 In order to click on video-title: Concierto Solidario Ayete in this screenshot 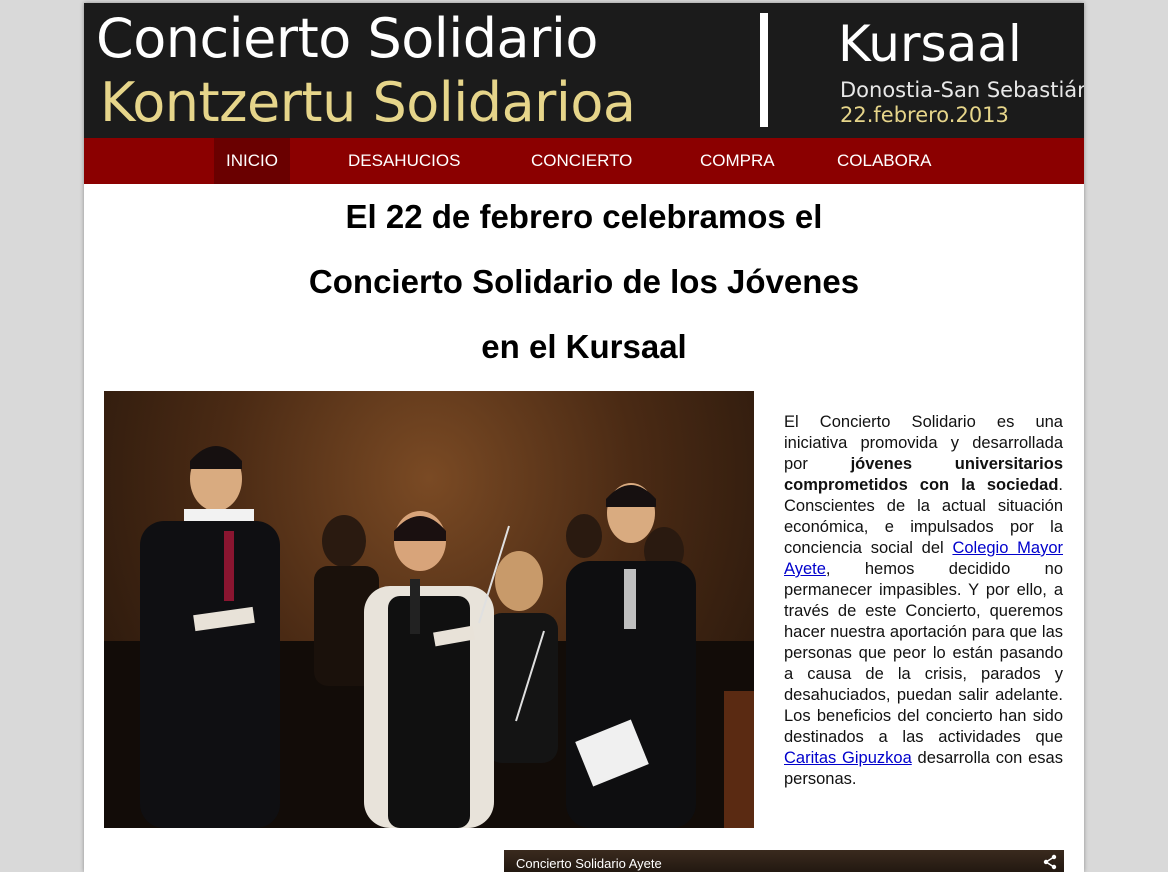, I will do `click(589, 863)`.